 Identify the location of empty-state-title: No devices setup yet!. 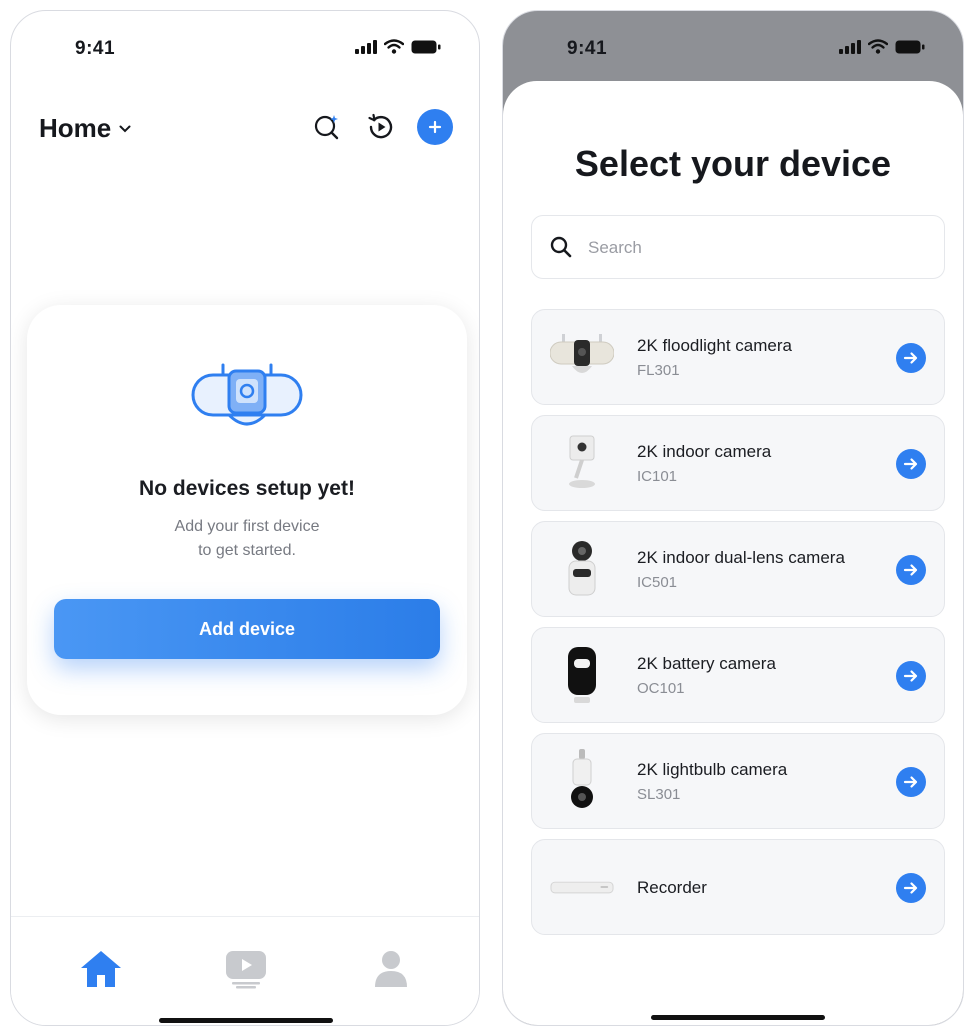
(247, 488).